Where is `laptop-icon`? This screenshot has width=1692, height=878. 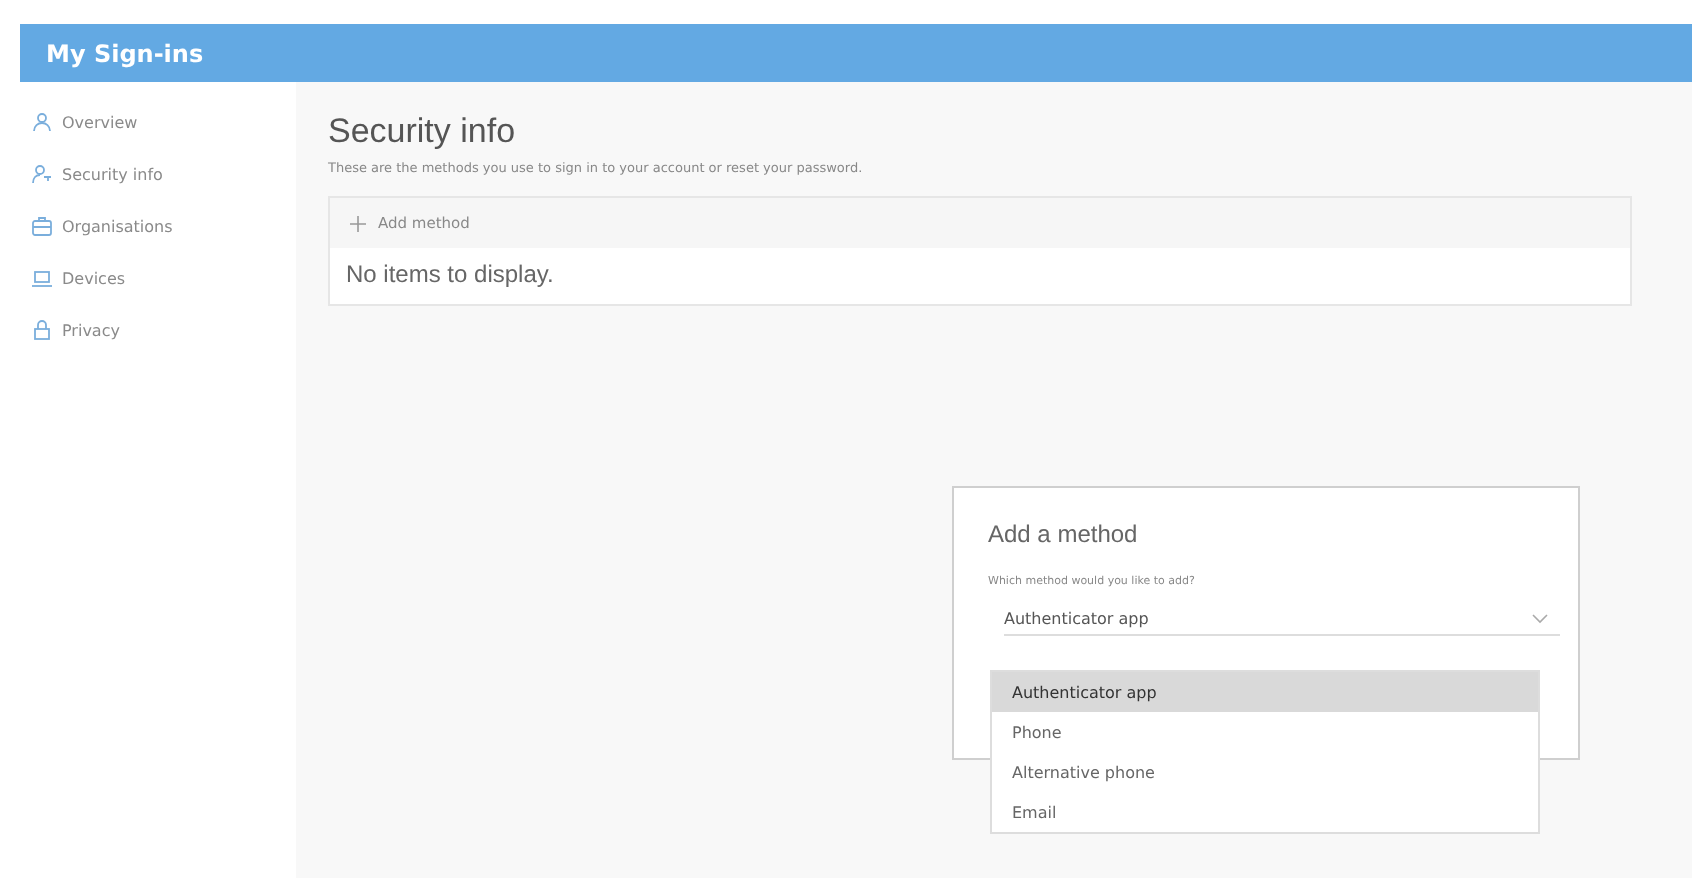
laptop-icon is located at coordinates (42, 278).